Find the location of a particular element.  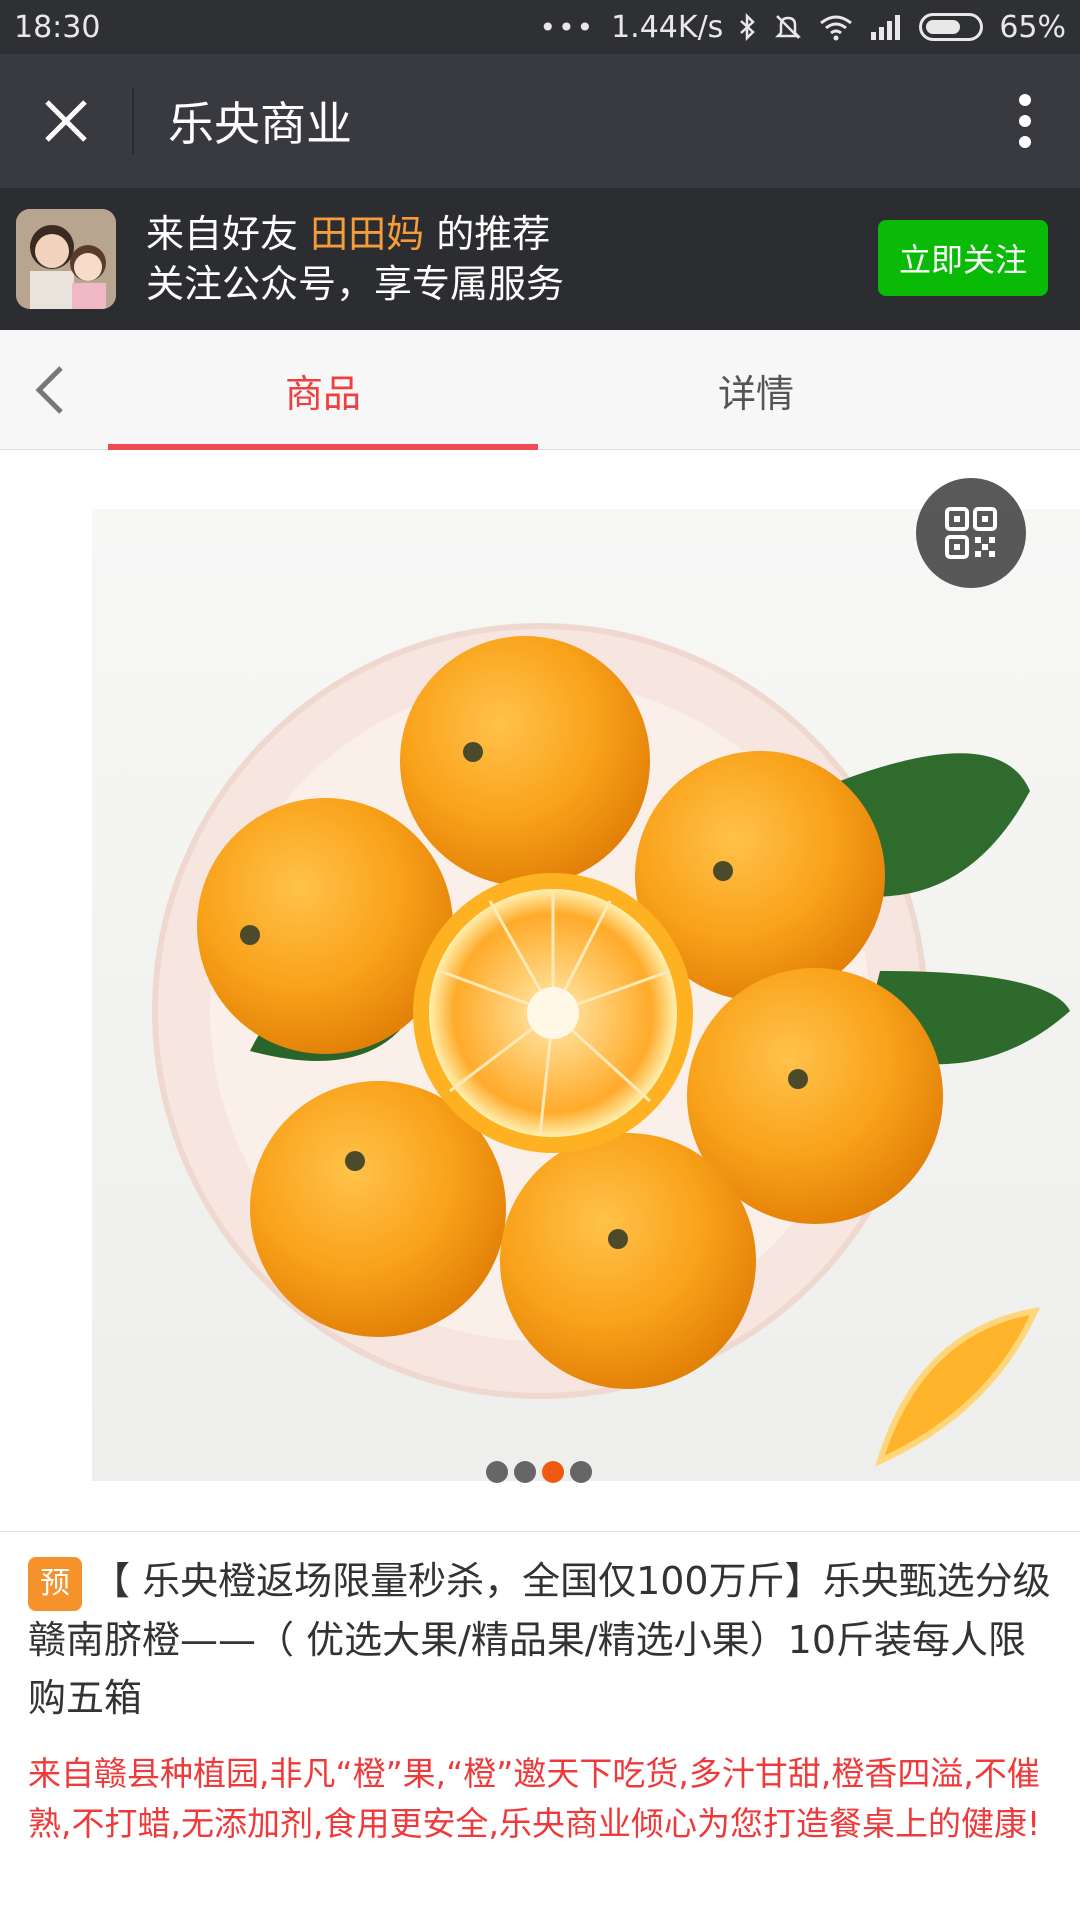

battery-icon is located at coordinates (951, 27).